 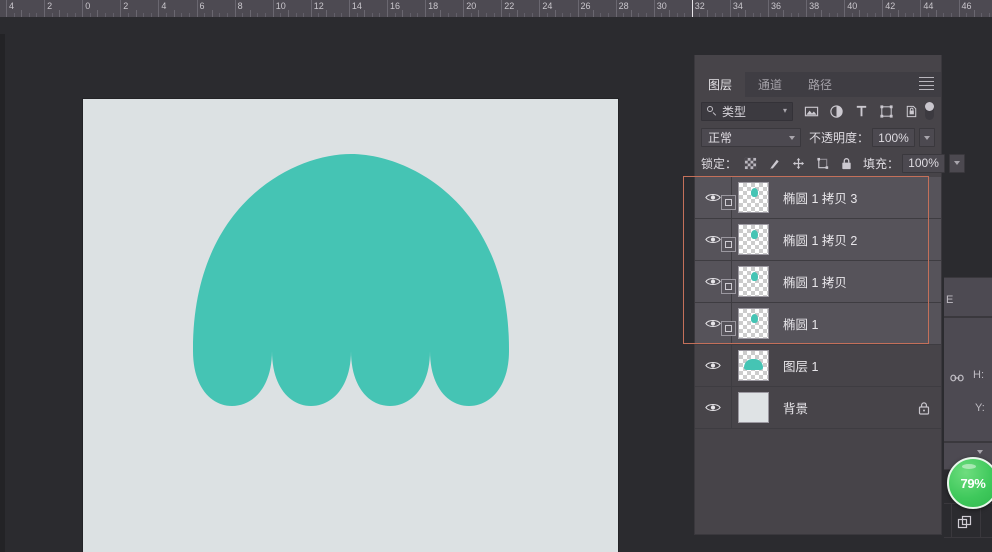 What do you see at coordinates (509, 6) in the screenshot?
I see `ruler-label: 22` at bounding box center [509, 6].